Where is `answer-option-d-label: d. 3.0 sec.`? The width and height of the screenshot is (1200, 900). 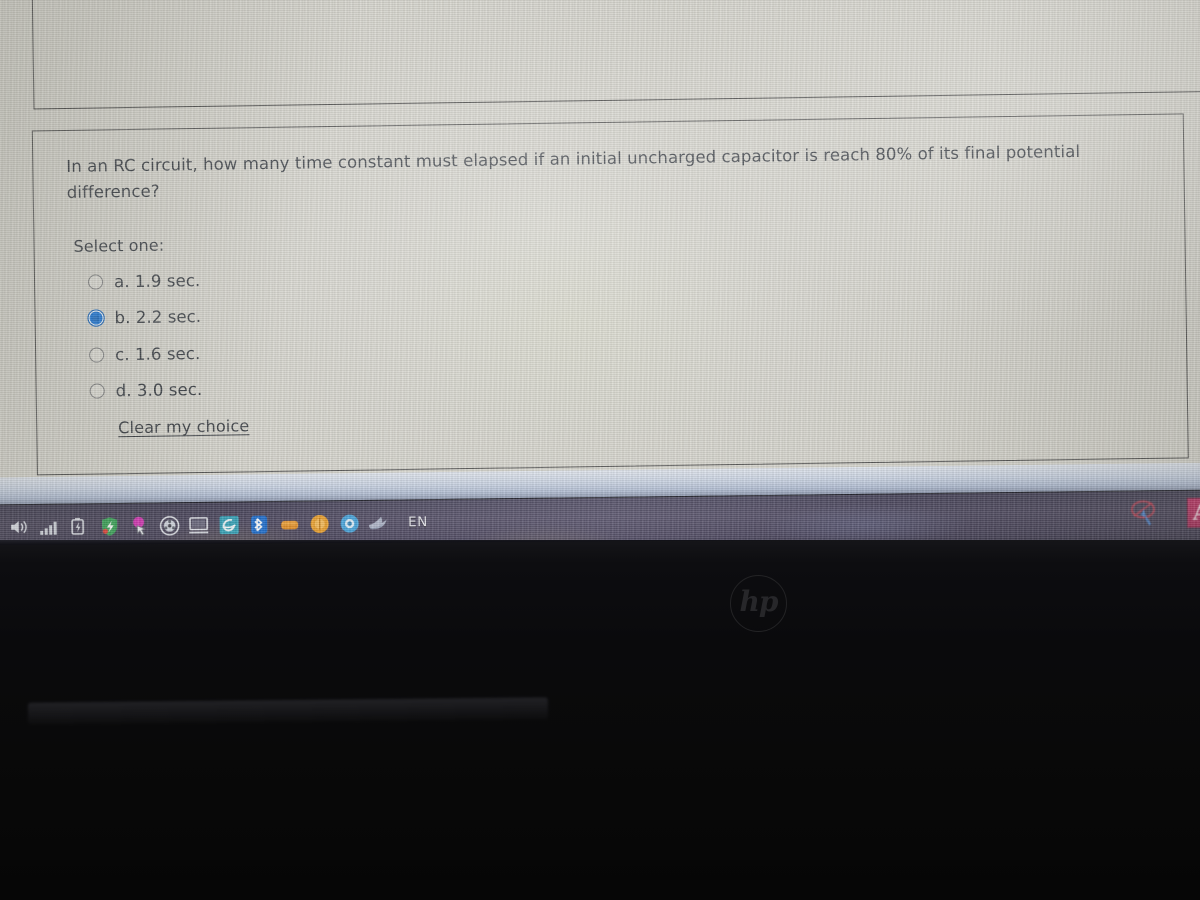
answer-option-d-label: d. 3.0 sec. is located at coordinates (159, 390).